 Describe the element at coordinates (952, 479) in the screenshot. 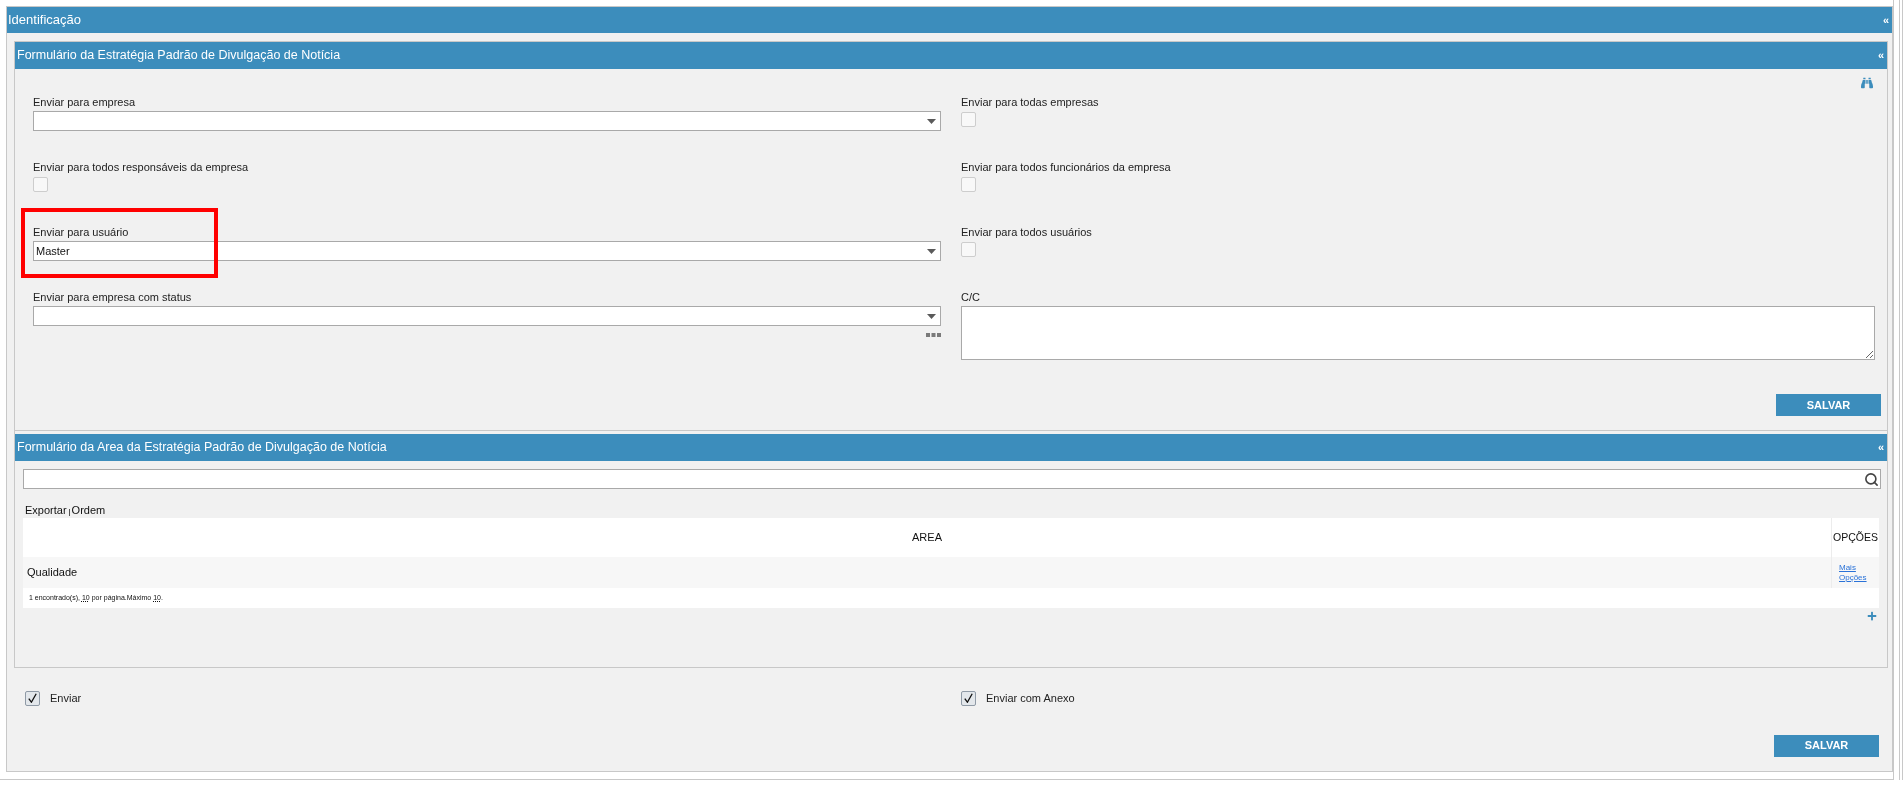

I see `search-field` at that location.